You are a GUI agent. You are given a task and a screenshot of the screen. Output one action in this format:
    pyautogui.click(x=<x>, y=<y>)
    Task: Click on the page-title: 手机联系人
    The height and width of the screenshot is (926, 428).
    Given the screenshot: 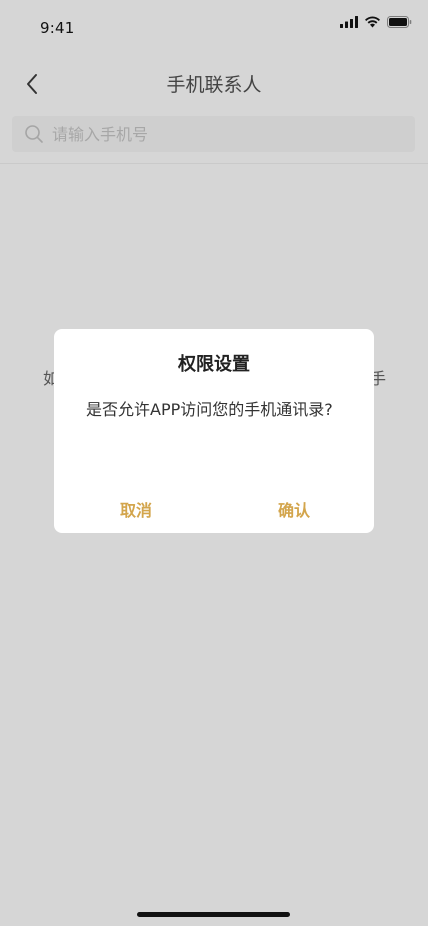 What is the action you would take?
    pyautogui.click(x=214, y=85)
    